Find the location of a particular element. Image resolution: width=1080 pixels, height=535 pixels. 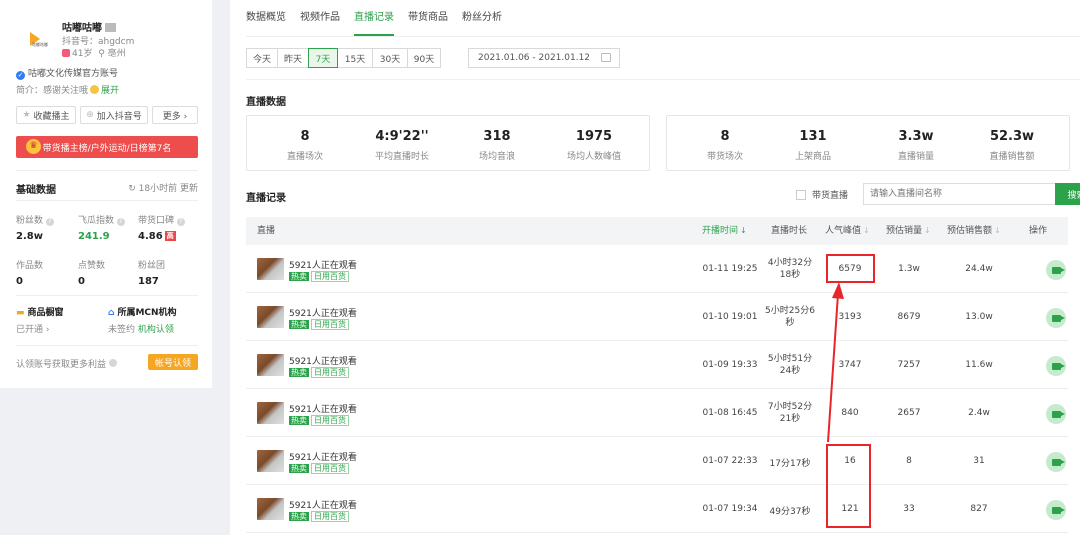

shop-status-link: 已开通 › is located at coordinates (32, 328).